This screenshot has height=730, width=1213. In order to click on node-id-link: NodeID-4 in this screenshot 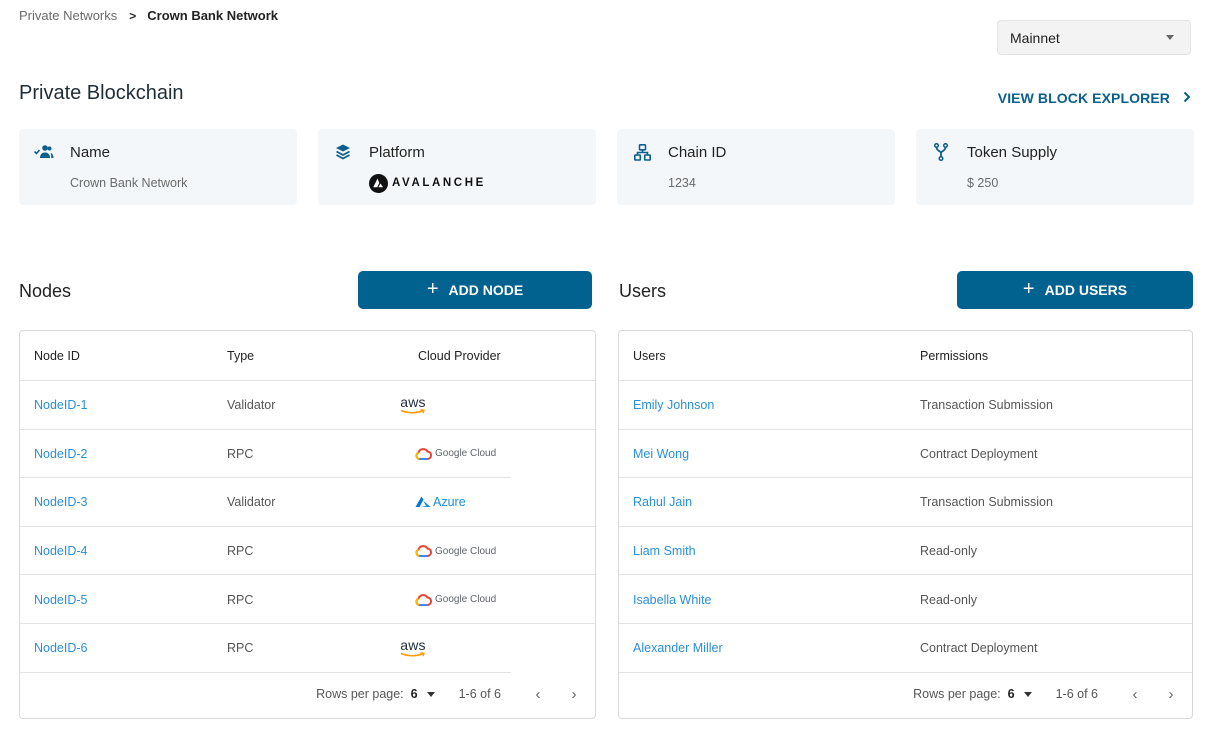, I will do `click(61, 551)`.